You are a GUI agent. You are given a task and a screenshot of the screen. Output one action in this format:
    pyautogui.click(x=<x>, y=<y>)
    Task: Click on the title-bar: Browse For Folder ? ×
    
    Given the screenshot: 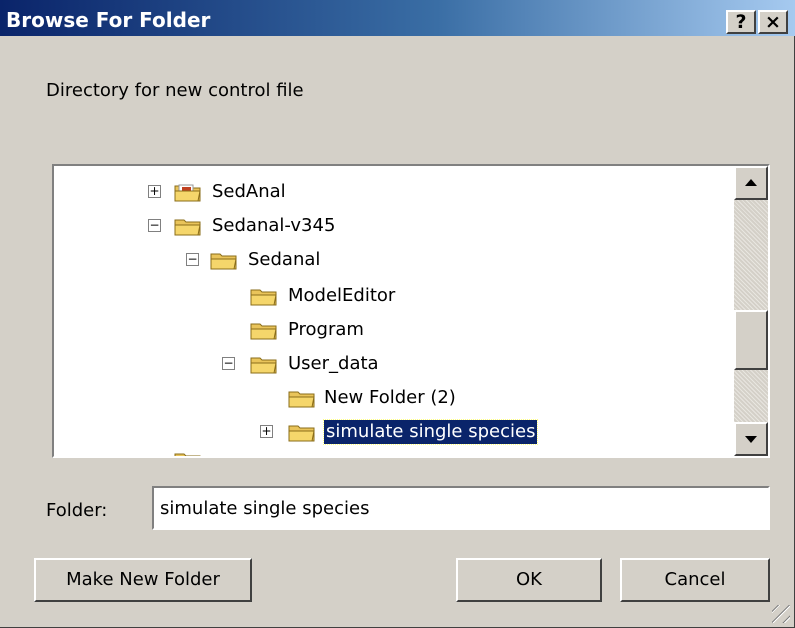 What is the action you would take?
    pyautogui.click(x=397, y=18)
    